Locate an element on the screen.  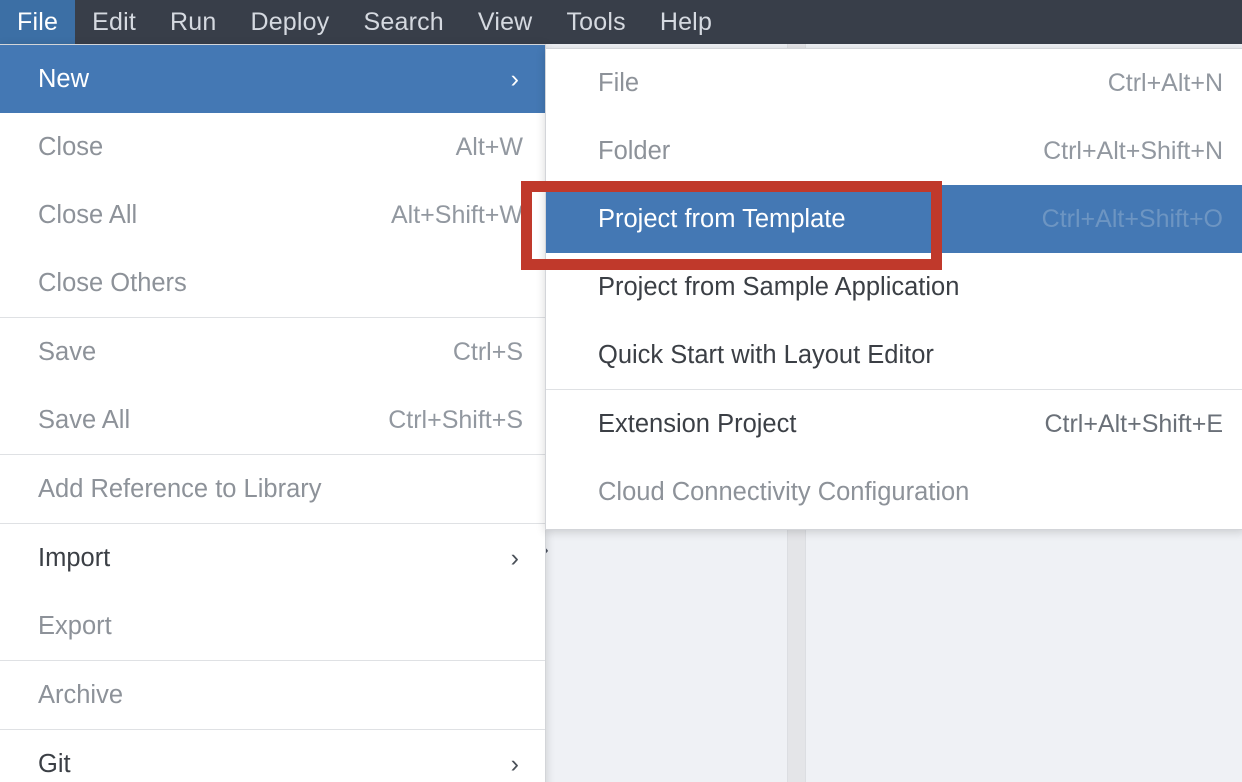
submenu-item-extension-project: Extension Project Ctrl+Alt+Shift+E is located at coordinates (894, 424).